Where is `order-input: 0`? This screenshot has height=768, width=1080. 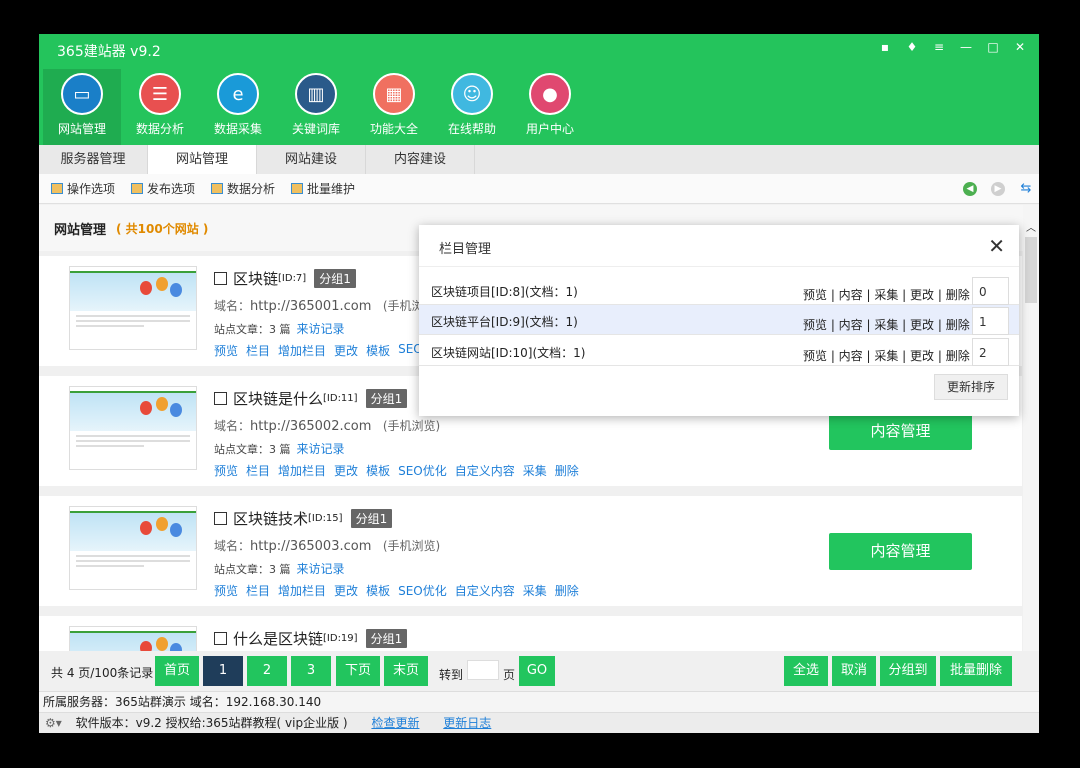 order-input: 0 is located at coordinates (990, 291).